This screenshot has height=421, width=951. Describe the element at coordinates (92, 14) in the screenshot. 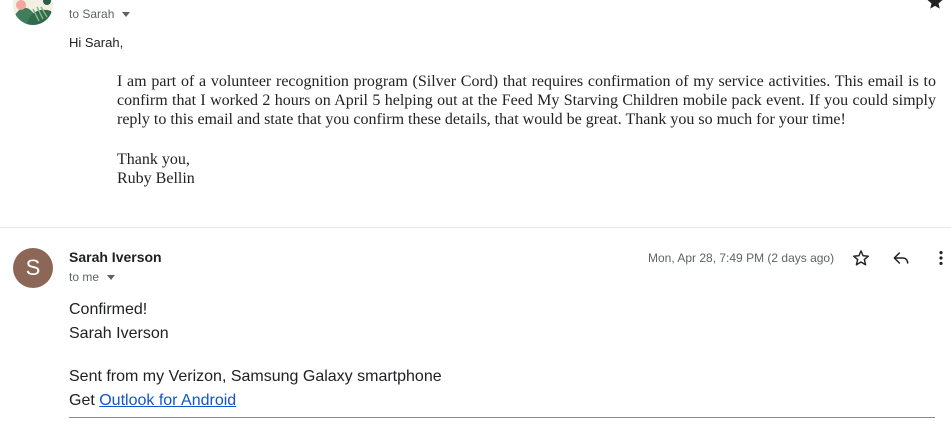

I see `recipient-text: to Sarah` at that location.